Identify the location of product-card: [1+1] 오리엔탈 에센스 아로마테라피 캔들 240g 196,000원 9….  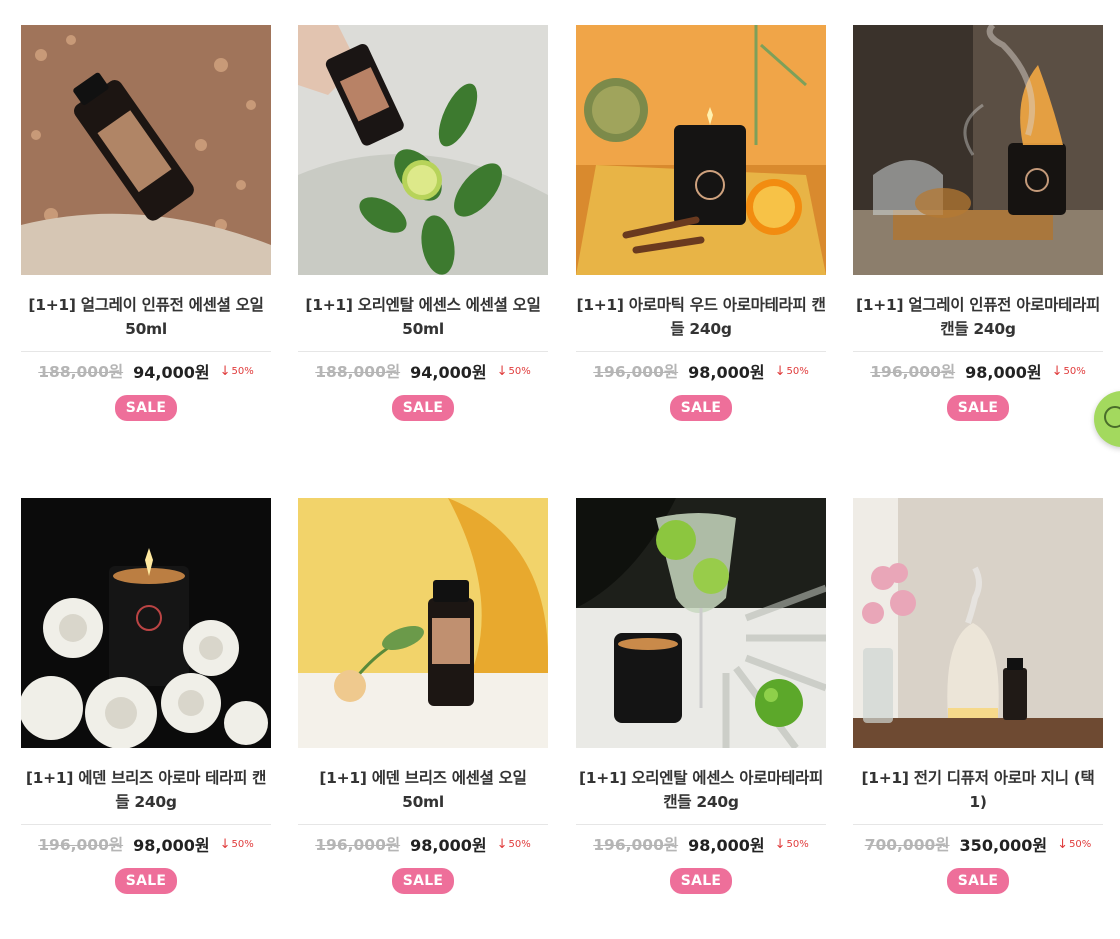
(701, 696).